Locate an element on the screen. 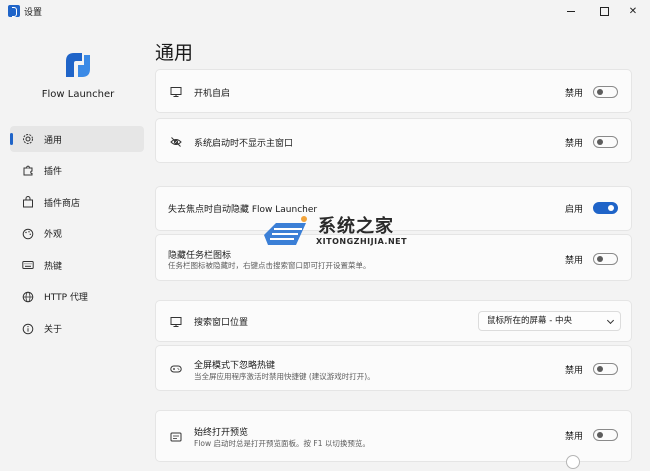 The image size is (650, 471). sidebar-item-label: 插件商店 is located at coordinates (62, 203).